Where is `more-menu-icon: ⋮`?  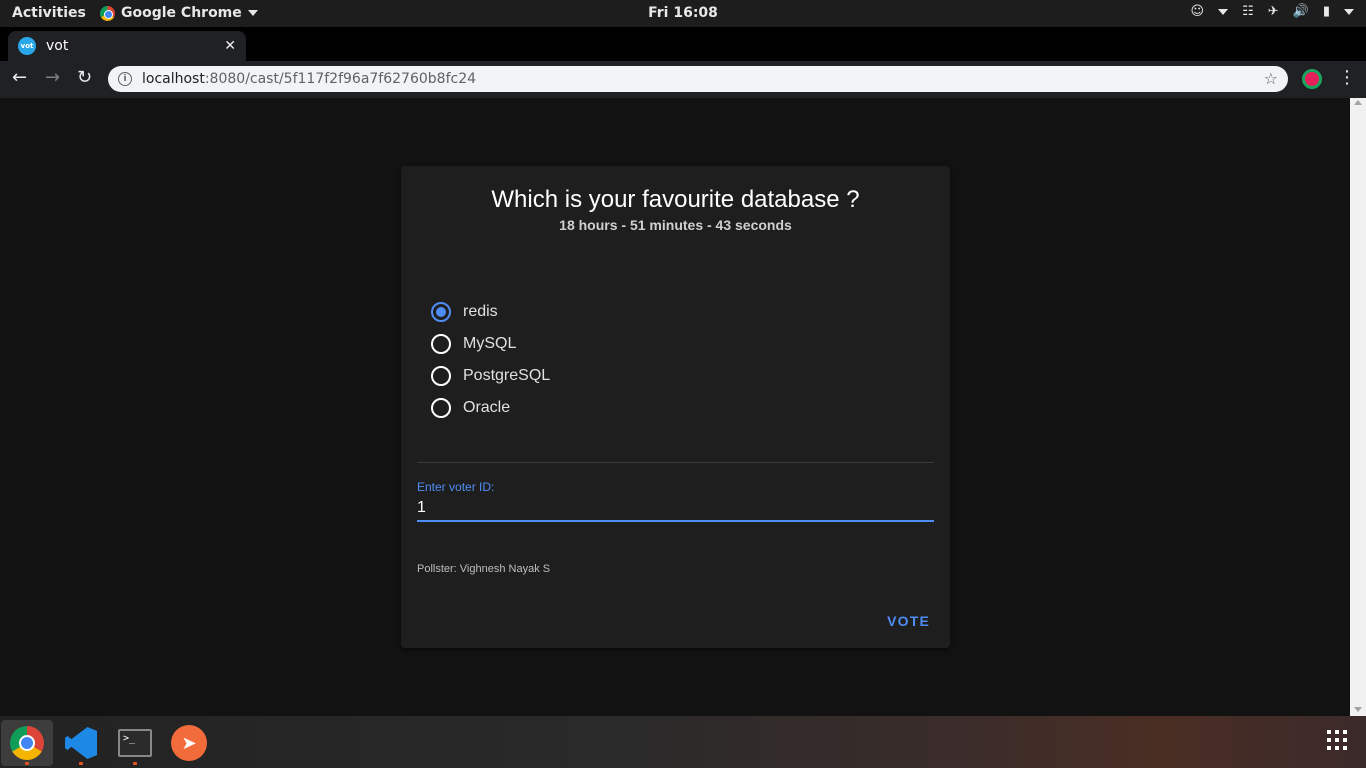
more-menu-icon: ⋮ is located at coordinates (1347, 77).